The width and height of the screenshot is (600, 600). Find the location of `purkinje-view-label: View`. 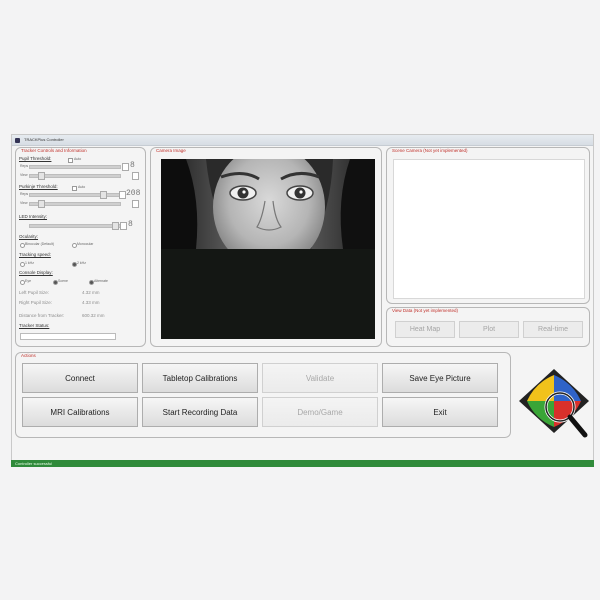

purkinje-view-label: View is located at coordinates (24, 203).